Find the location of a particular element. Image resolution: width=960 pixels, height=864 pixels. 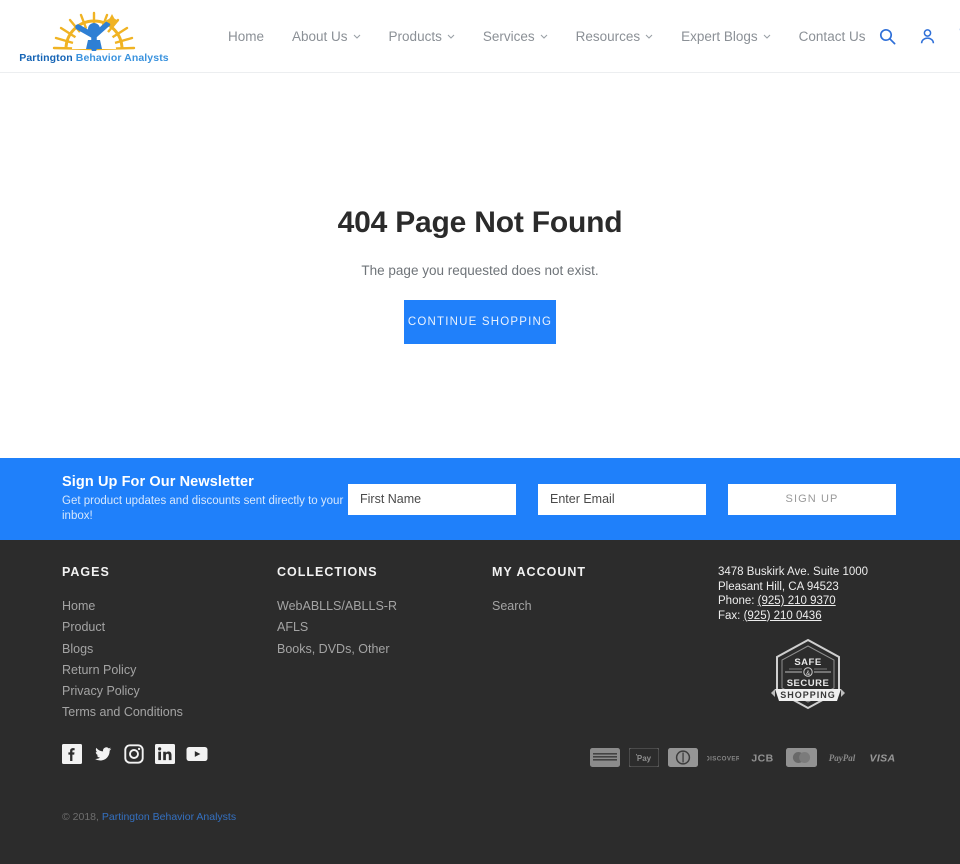

nav-item-home: Home is located at coordinates (246, 36).